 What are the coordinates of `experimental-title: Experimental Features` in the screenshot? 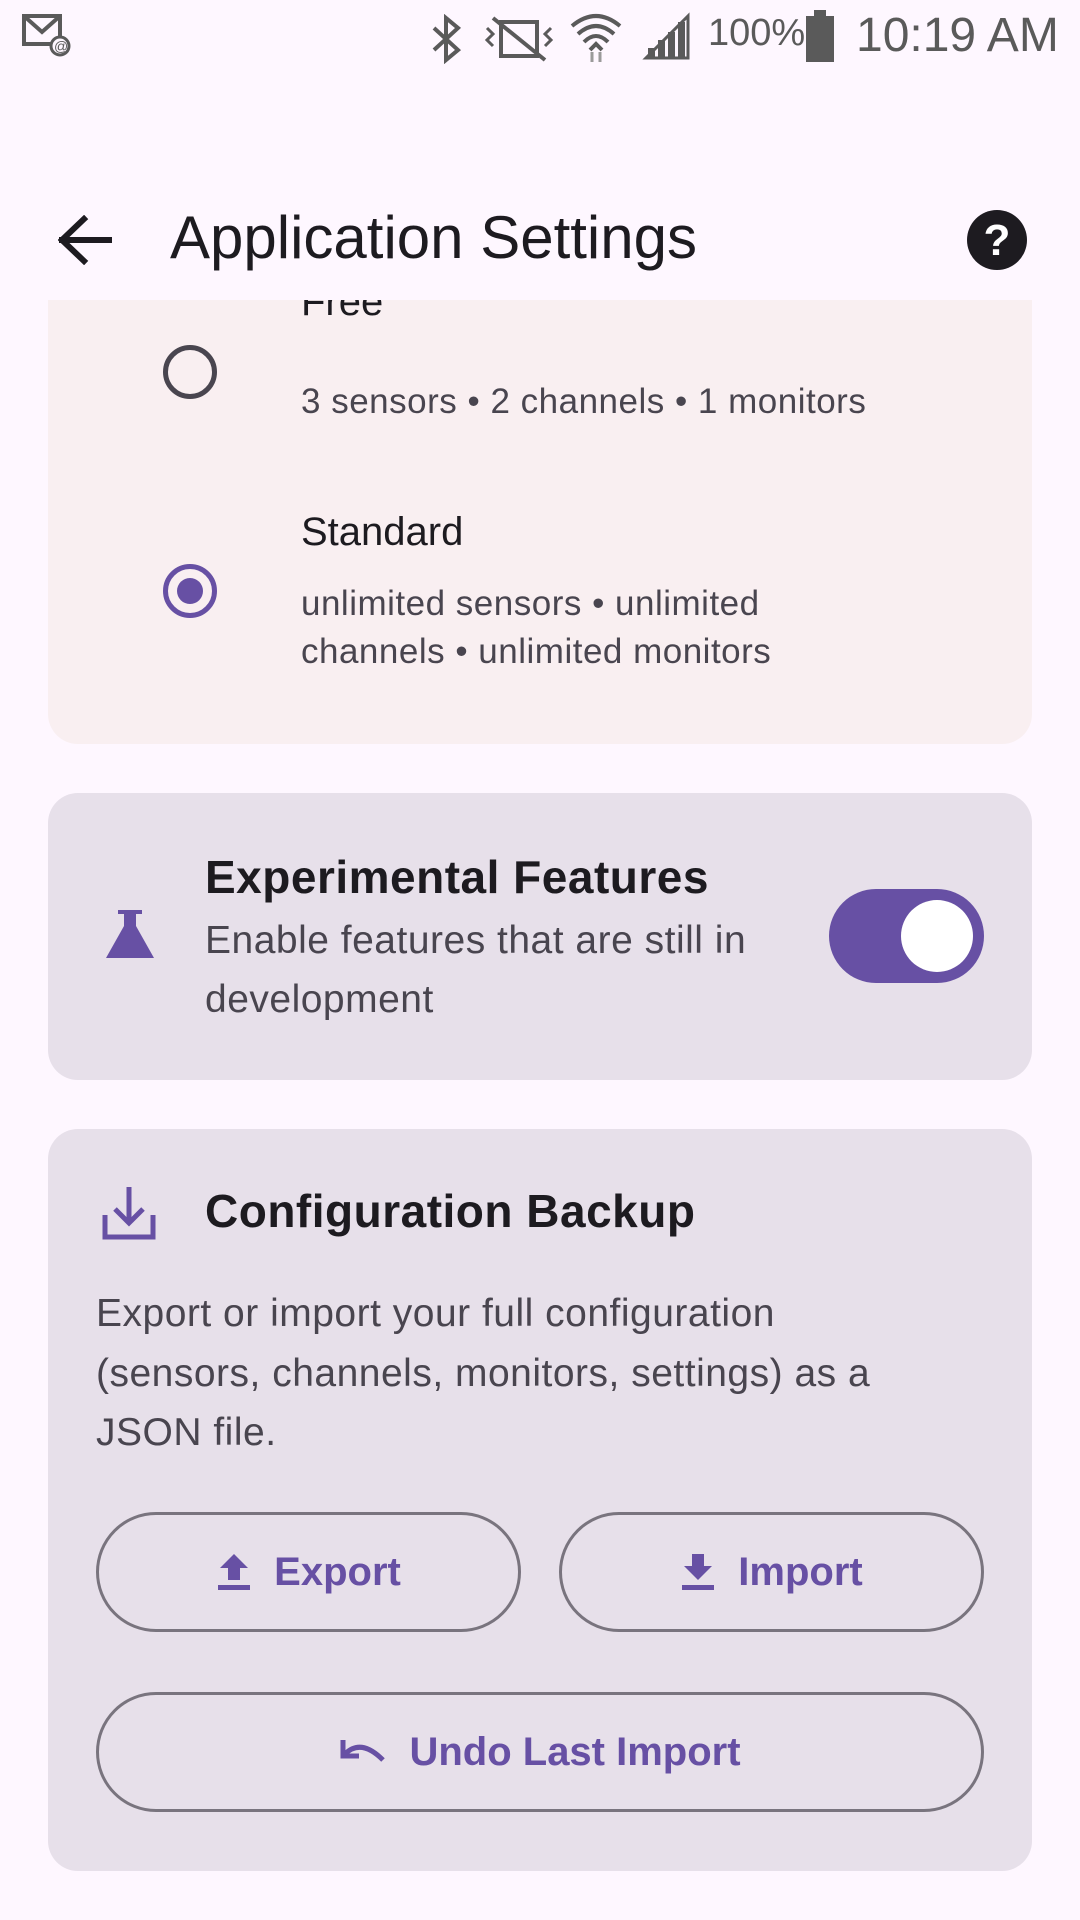 It's located at (457, 877).